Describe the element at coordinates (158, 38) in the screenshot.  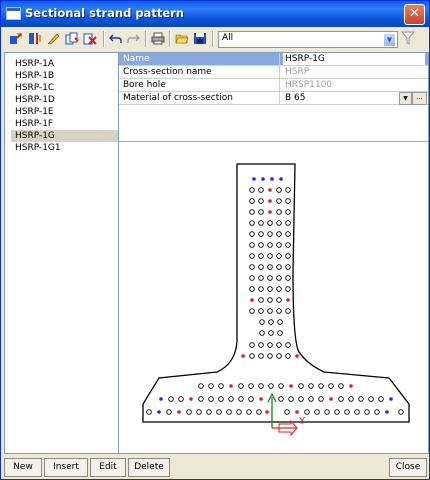
I see `print-icon` at that location.